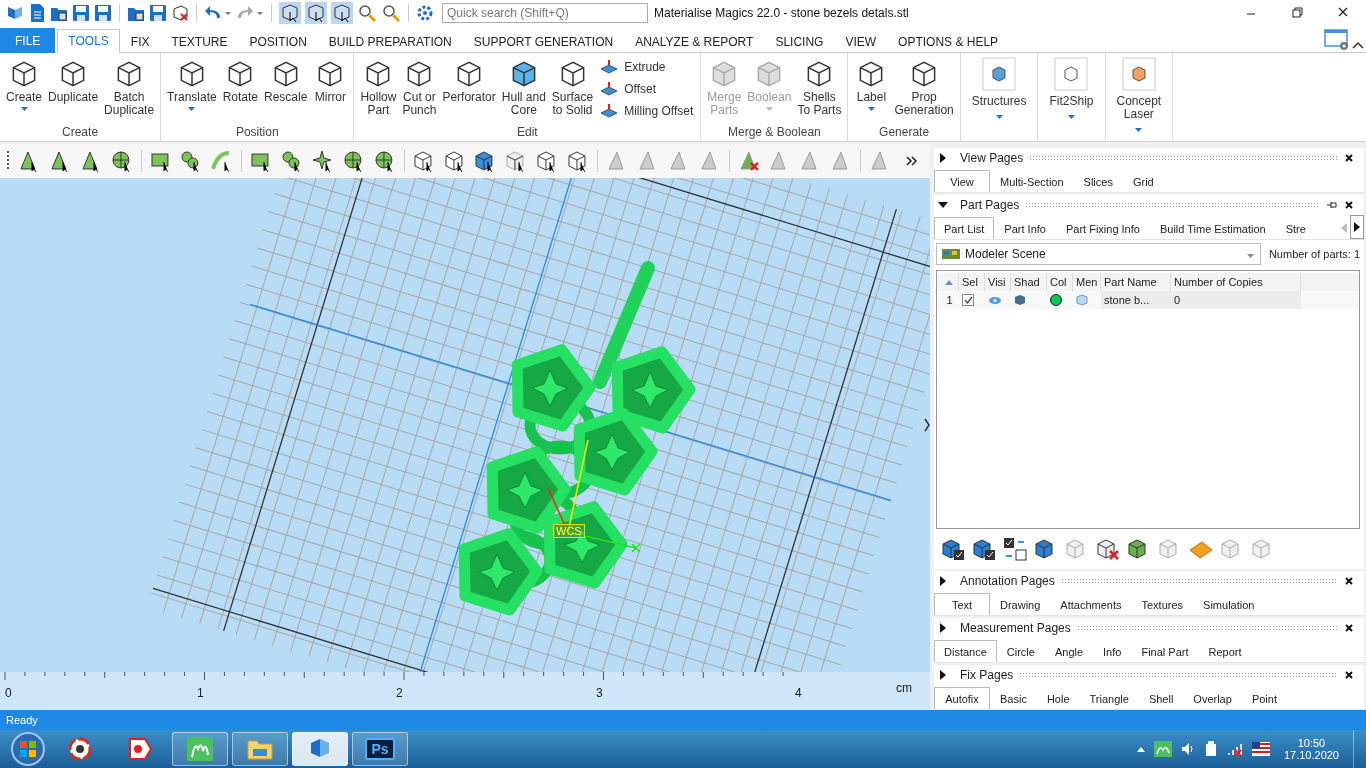 This screenshot has width=1366, height=768. Describe the element at coordinates (995, 300) in the screenshot. I see `eye-icon` at that location.